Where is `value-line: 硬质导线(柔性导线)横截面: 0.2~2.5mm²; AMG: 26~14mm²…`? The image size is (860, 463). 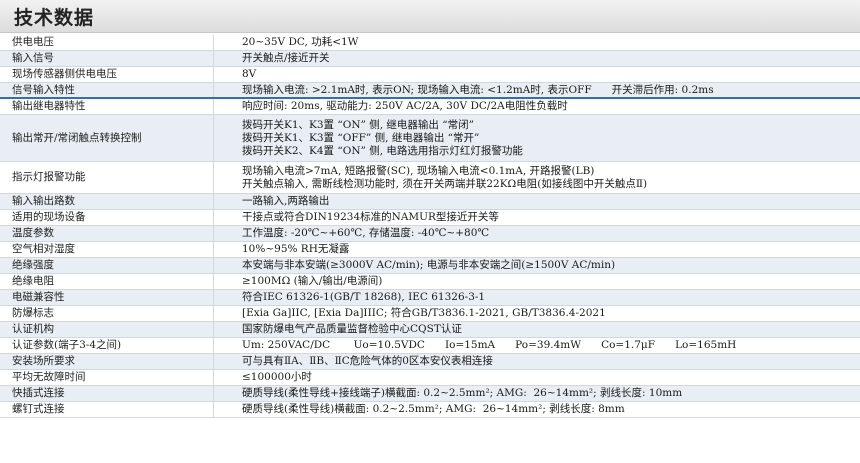 value-line: 硬质导线(柔性导线)横截面: 0.2~2.5mm²; AMG: 26~14mm²… is located at coordinates (433, 409).